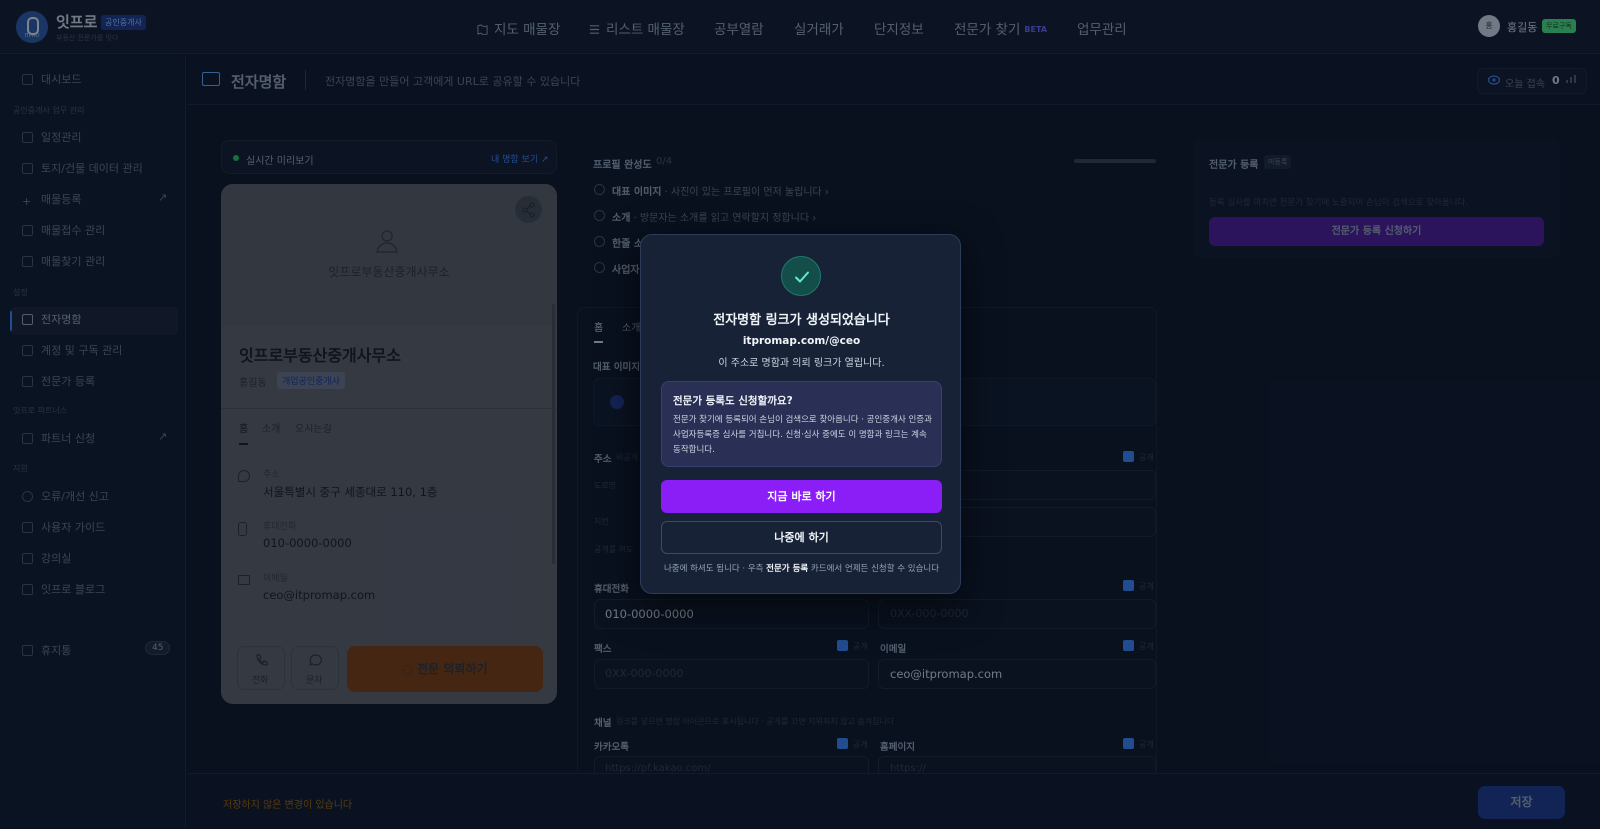  What do you see at coordinates (801, 320) in the screenshot?
I see `modal-title: 전자명함 링크가 생성되었습니다` at bounding box center [801, 320].